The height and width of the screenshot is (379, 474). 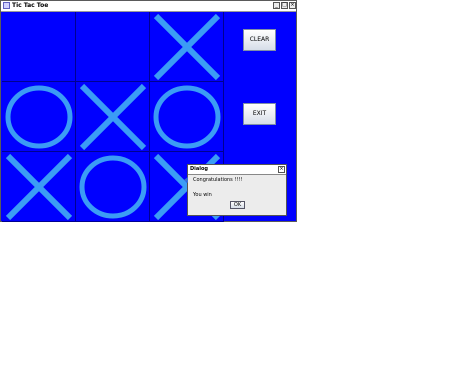 I want to click on dialog-close-button: ×, so click(x=281, y=169).